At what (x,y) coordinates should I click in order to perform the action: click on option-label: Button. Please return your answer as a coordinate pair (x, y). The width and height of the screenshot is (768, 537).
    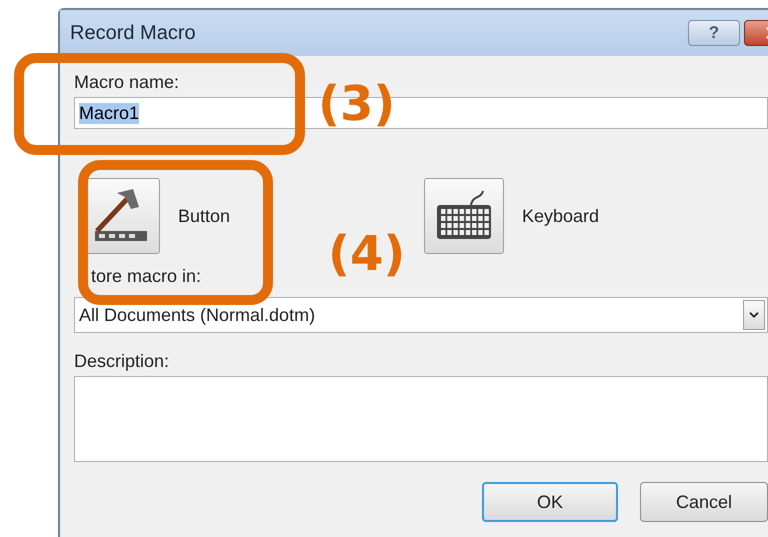
    Looking at the image, I should click on (204, 216).